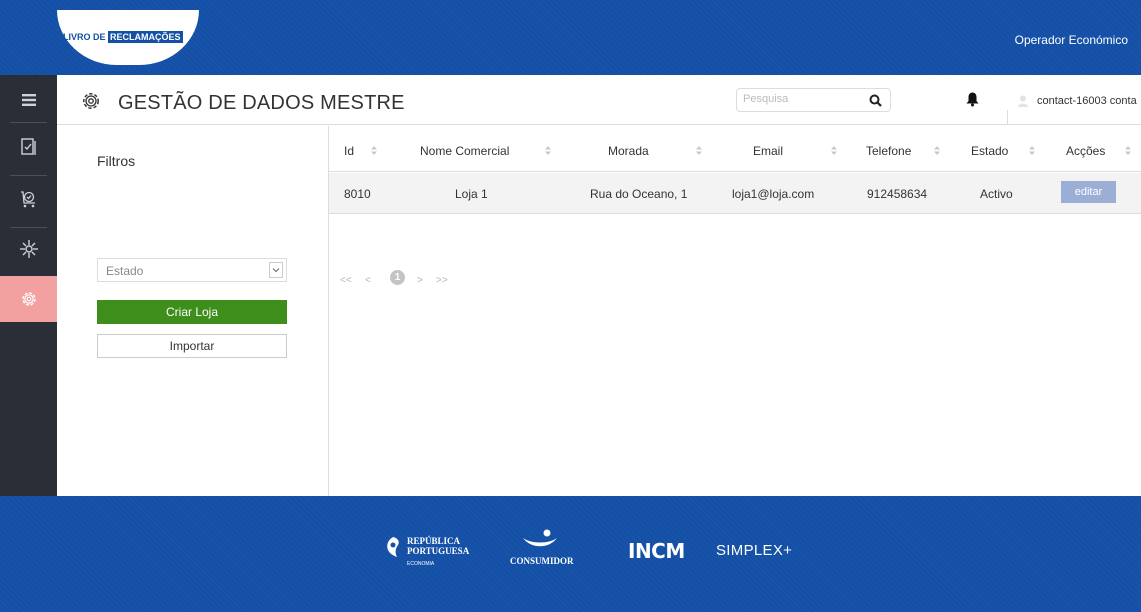 This screenshot has height=612, width=1141. Describe the element at coordinates (116, 161) in the screenshot. I see `filters-title: Filtros` at that location.